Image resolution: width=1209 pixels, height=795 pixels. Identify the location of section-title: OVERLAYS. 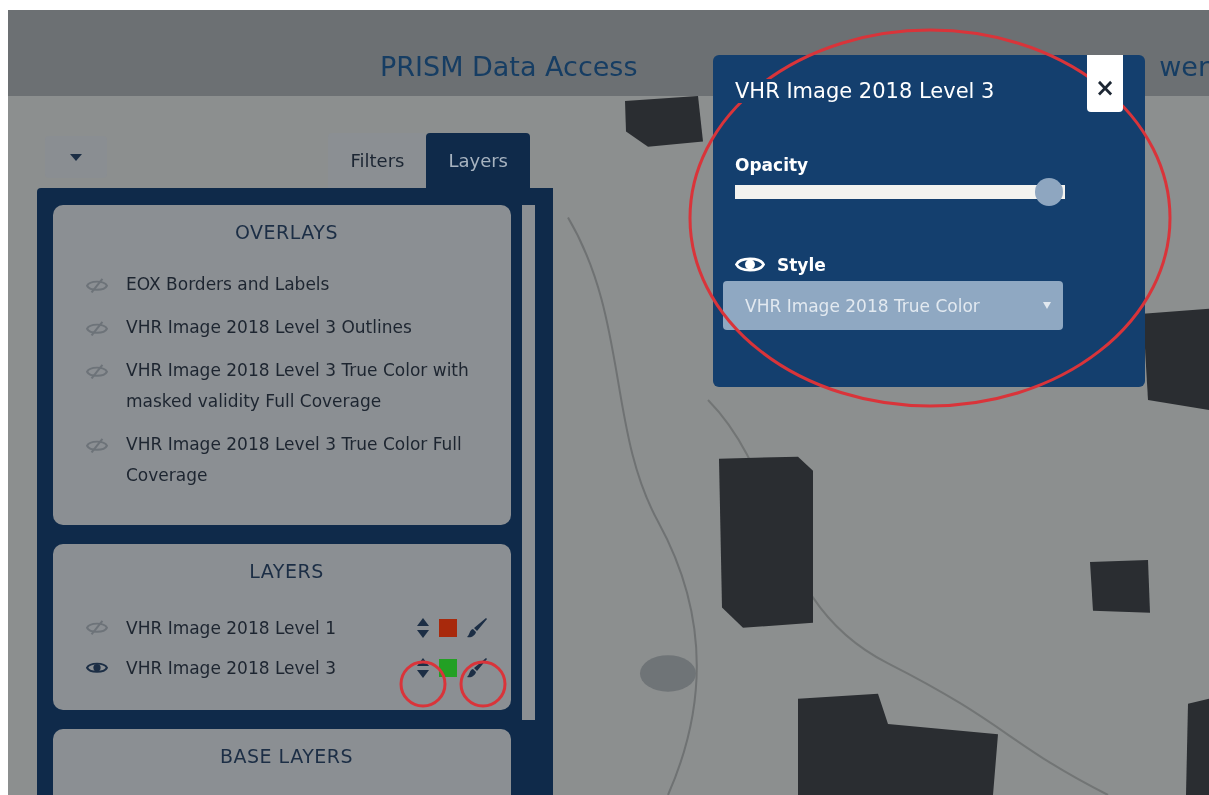
(286, 232).